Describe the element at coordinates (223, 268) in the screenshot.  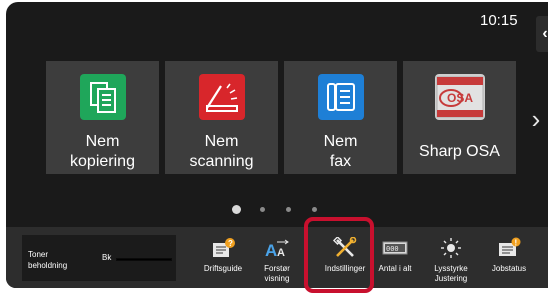
I see `taskbar-label: Driftsguide` at that location.